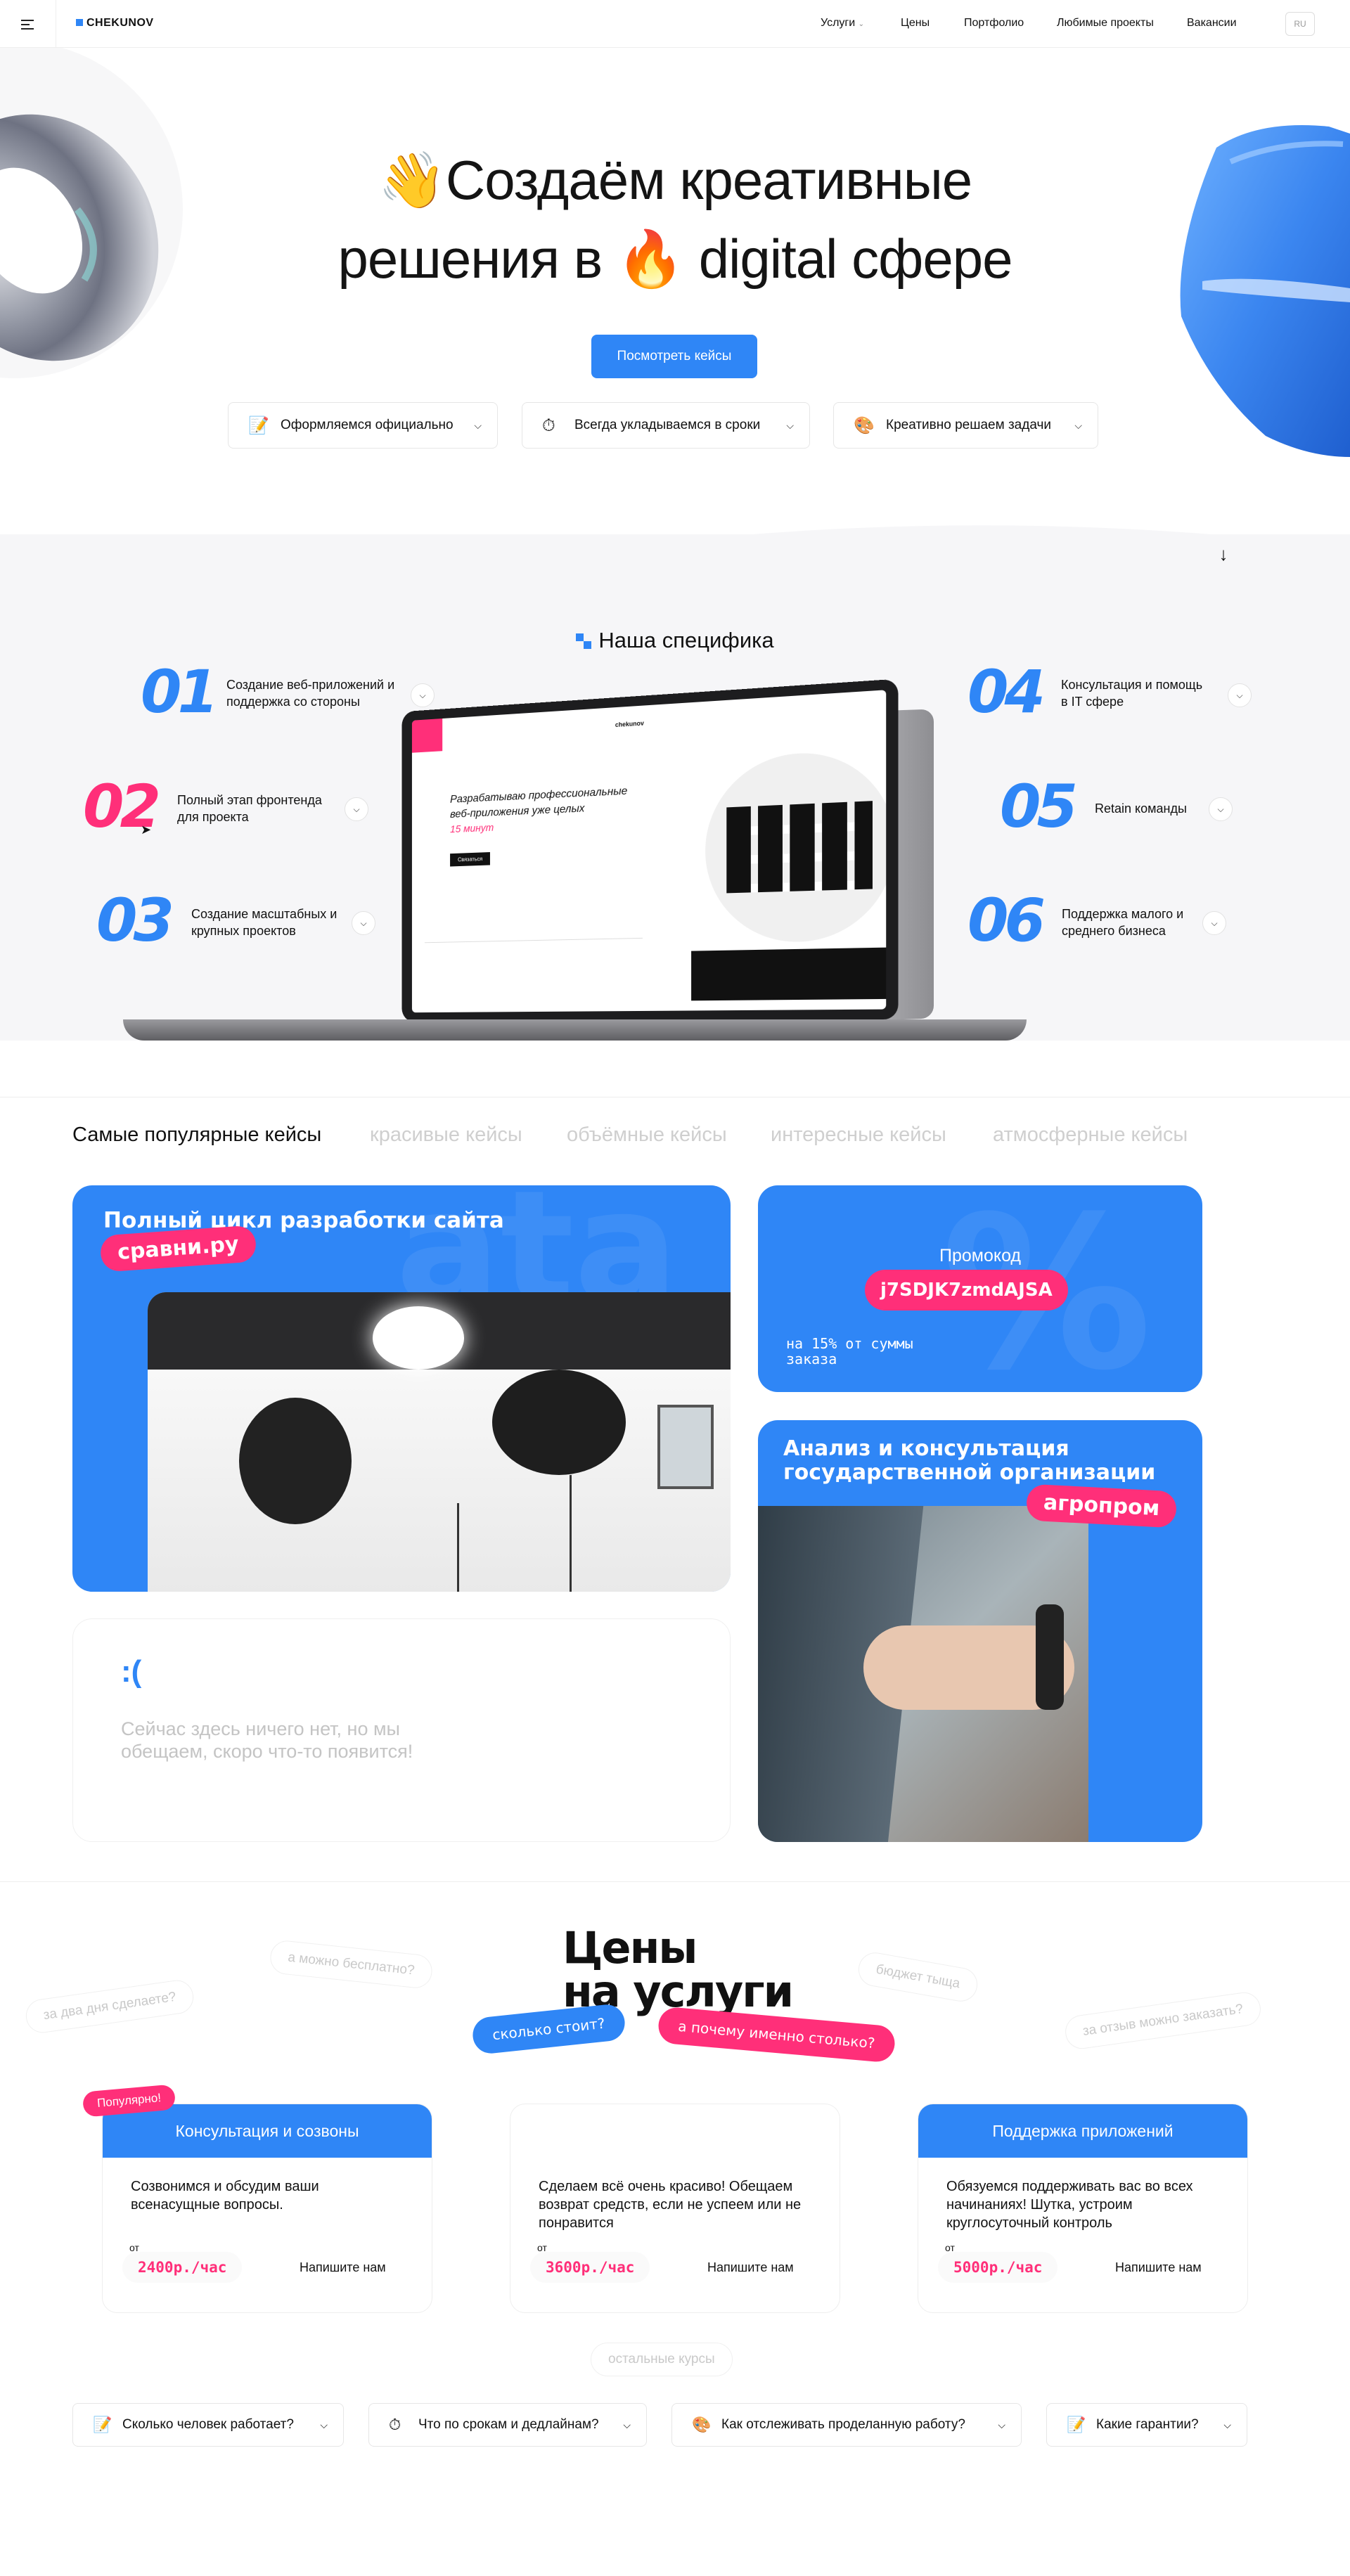 This screenshot has width=1350, height=2576. What do you see at coordinates (838, 23) in the screenshot?
I see `nav-label: Услуги` at bounding box center [838, 23].